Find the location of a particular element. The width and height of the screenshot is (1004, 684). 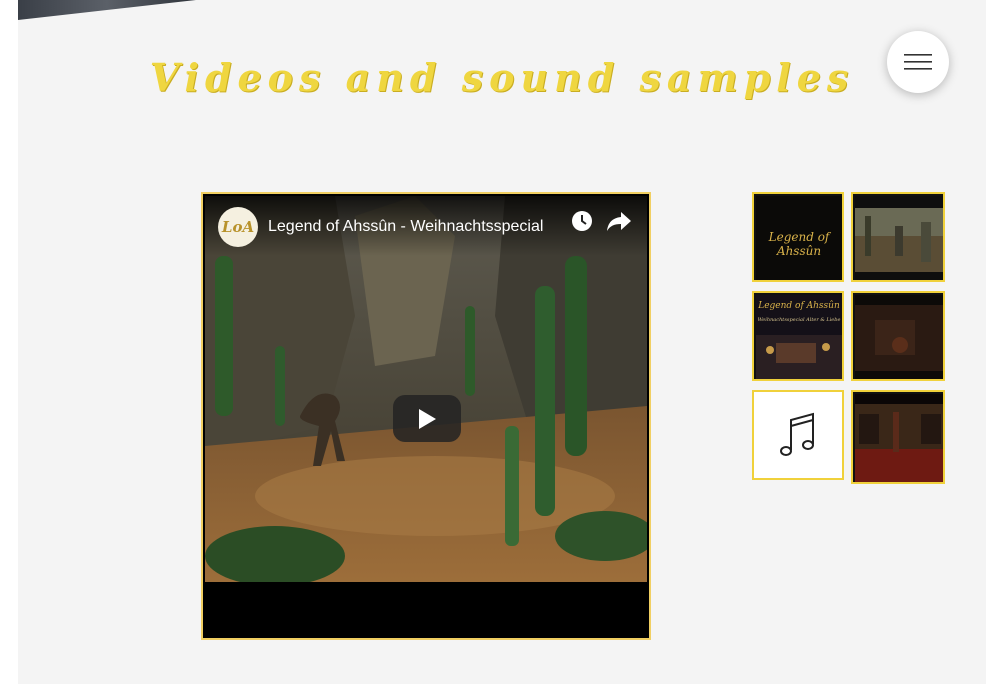

hamburger-menu-icon is located at coordinates (918, 62).